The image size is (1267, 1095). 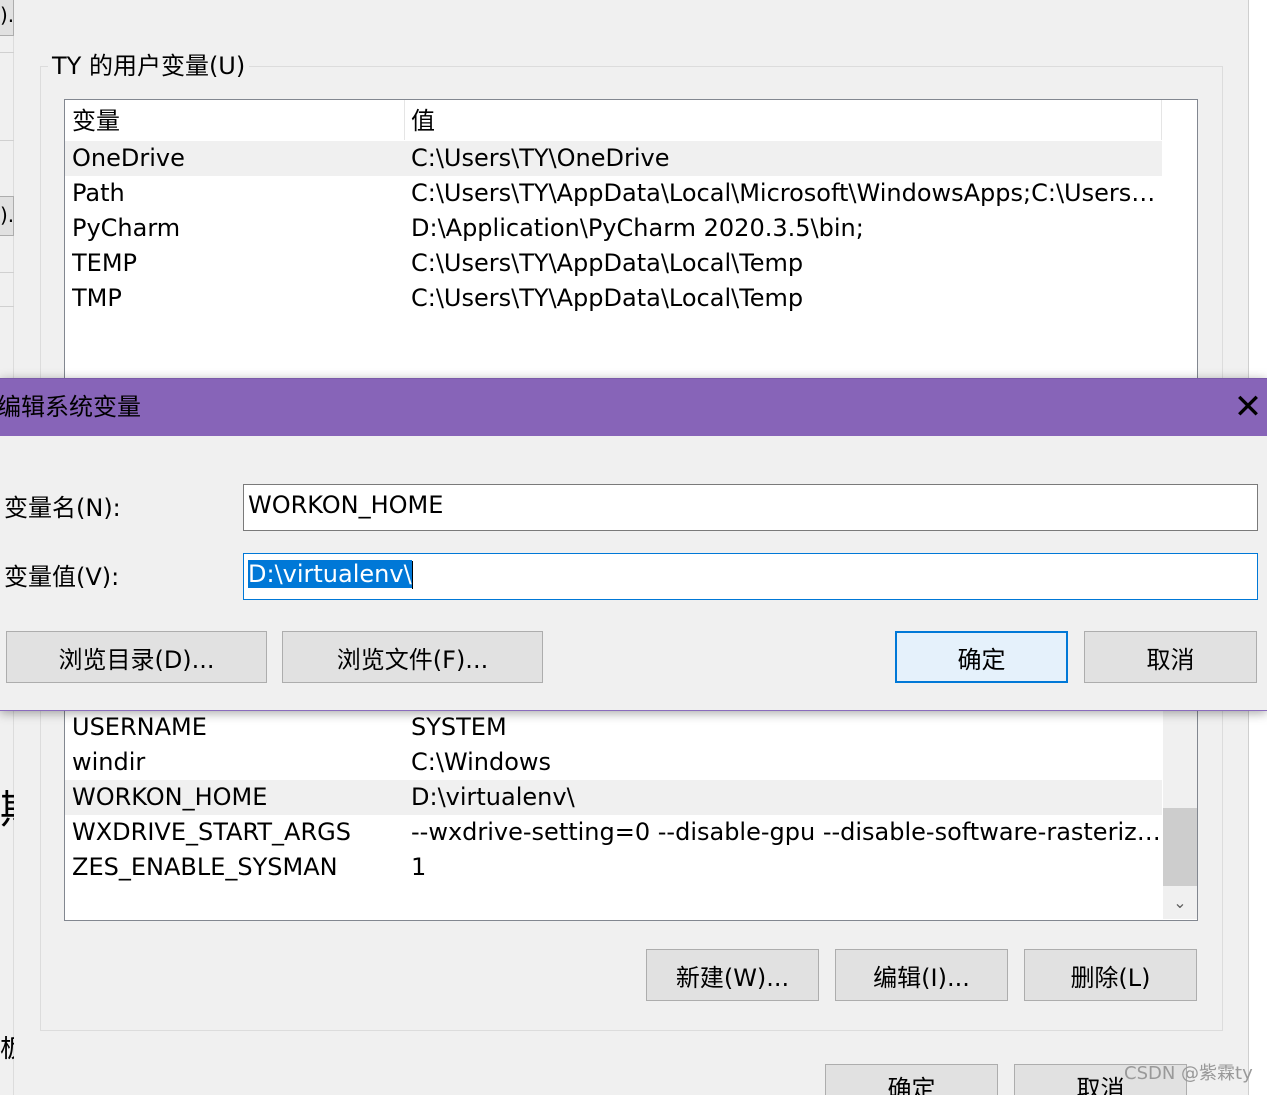 What do you see at coordinates (128, 158) in the screenshot?
I see `variable-name: OneDrive` at bounding box center [128, 158].